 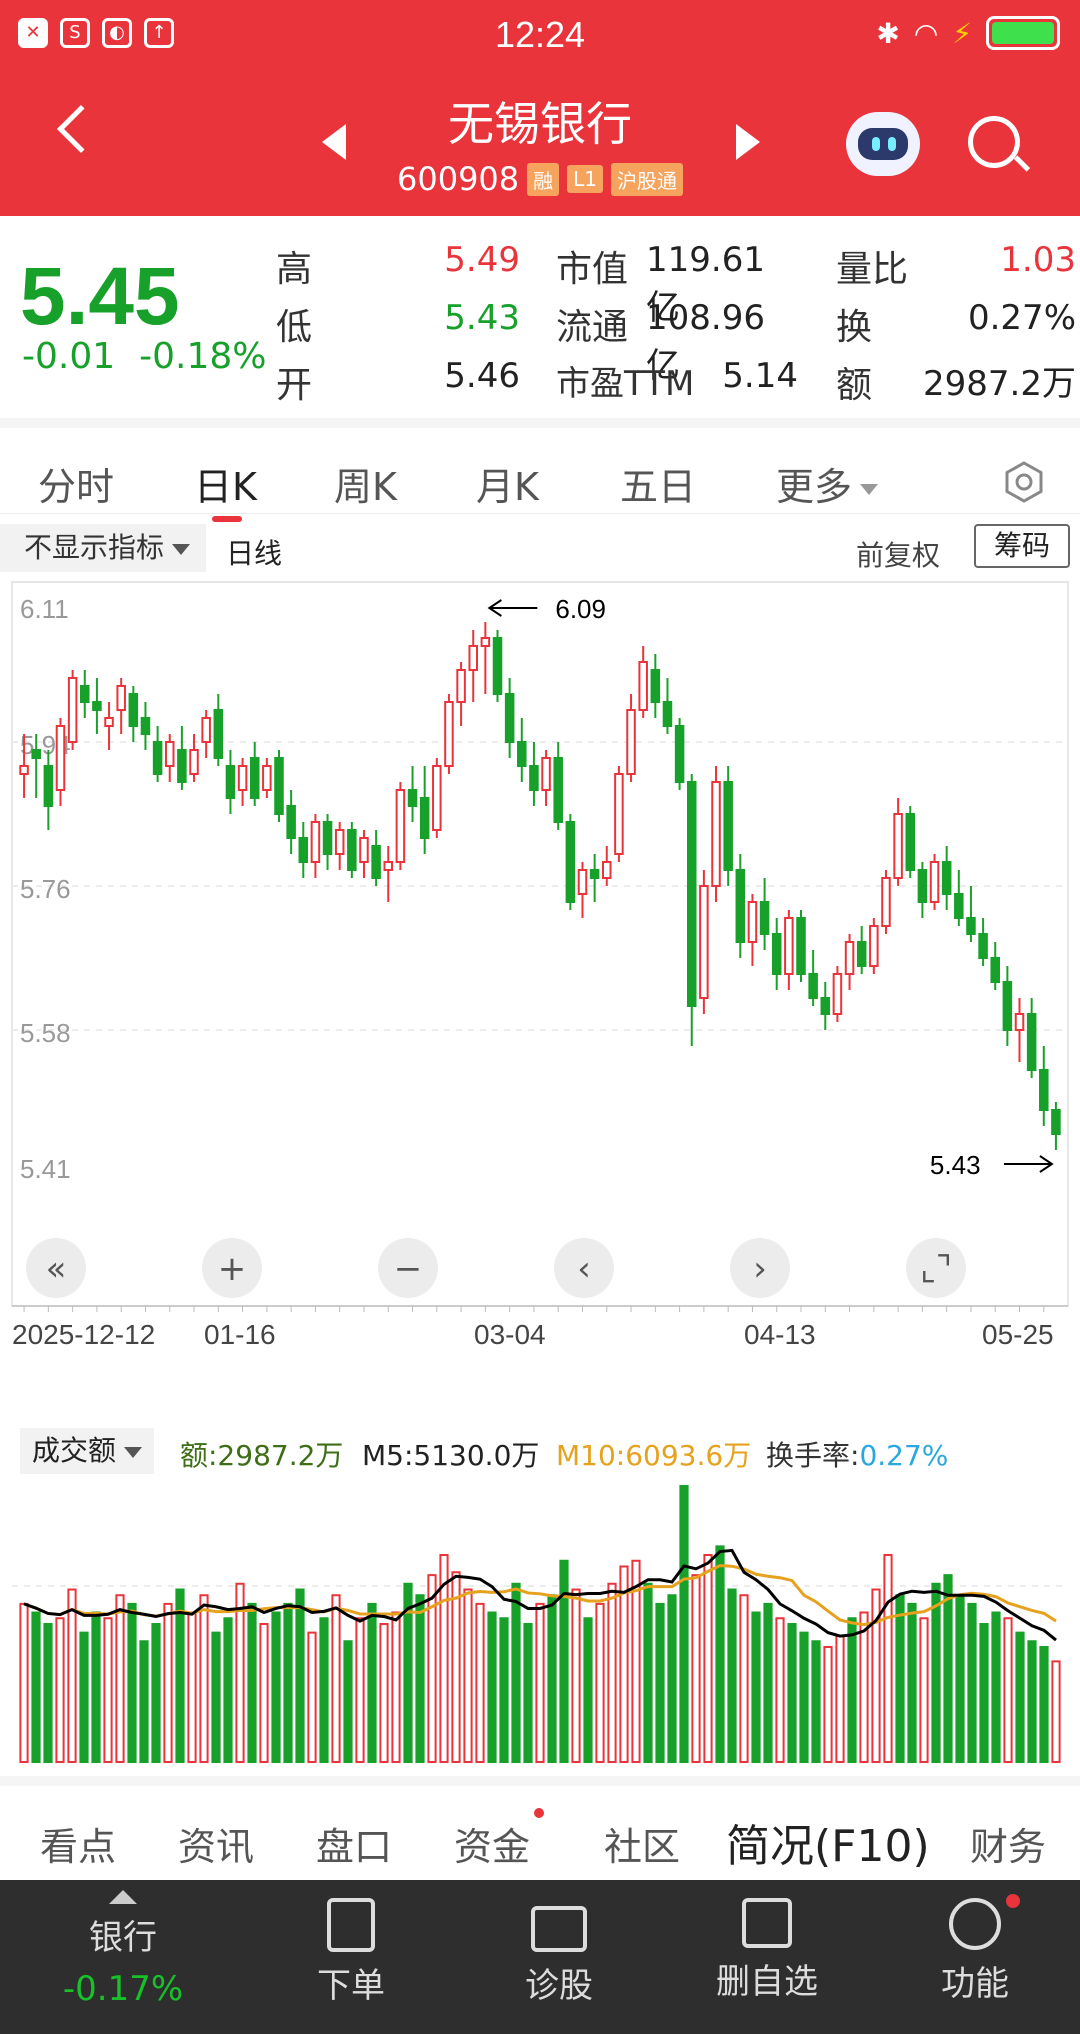 What do you see at coordinates (1013, 1901) in the screenshot?
I see `function-notification-dot` at bounding box center [1013, 1901].